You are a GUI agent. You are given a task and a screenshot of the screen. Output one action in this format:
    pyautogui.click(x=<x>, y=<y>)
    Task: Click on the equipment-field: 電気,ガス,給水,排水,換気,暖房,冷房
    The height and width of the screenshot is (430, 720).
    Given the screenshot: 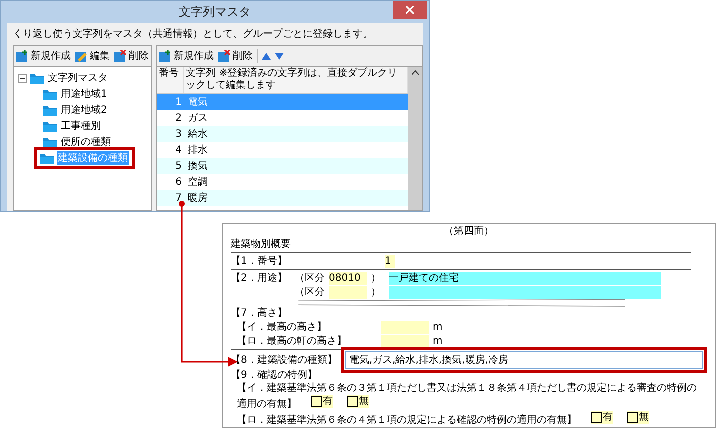 What is the action you would take?
    pyautogui.click(x=524, y=360)
    